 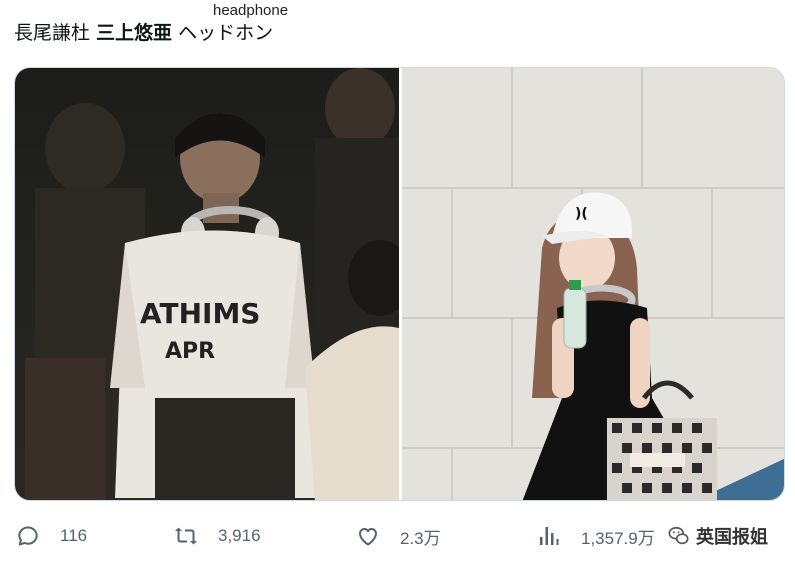 I want to click on reply-count: 116, so click(x=74, y=535).